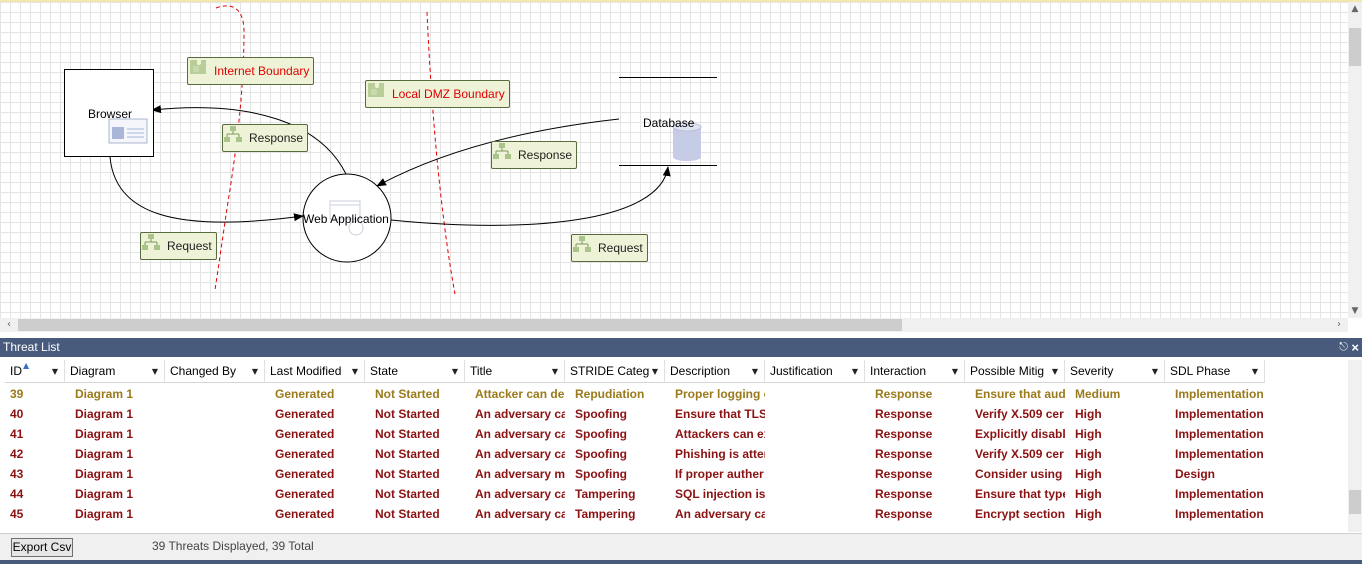 This screenshot has width=1362, height=564. I want to click on cell-title: Attacker can de, so click(520, 394).